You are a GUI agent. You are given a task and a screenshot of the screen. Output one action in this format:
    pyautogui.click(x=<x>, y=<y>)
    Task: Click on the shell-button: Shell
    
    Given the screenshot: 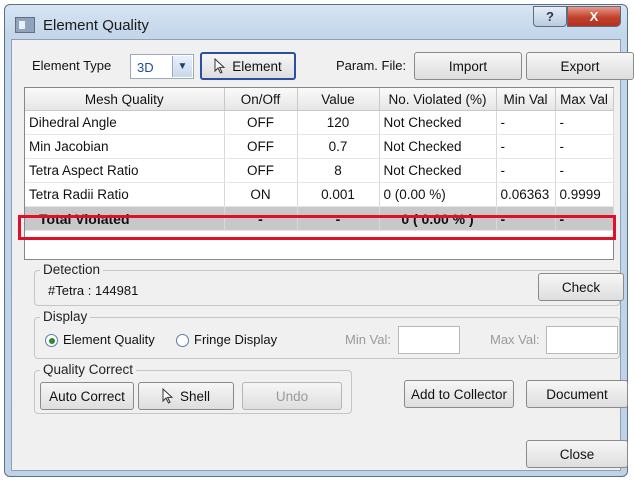 What is the action you would take?
    pyautogui.click(x=186, y=396)
    